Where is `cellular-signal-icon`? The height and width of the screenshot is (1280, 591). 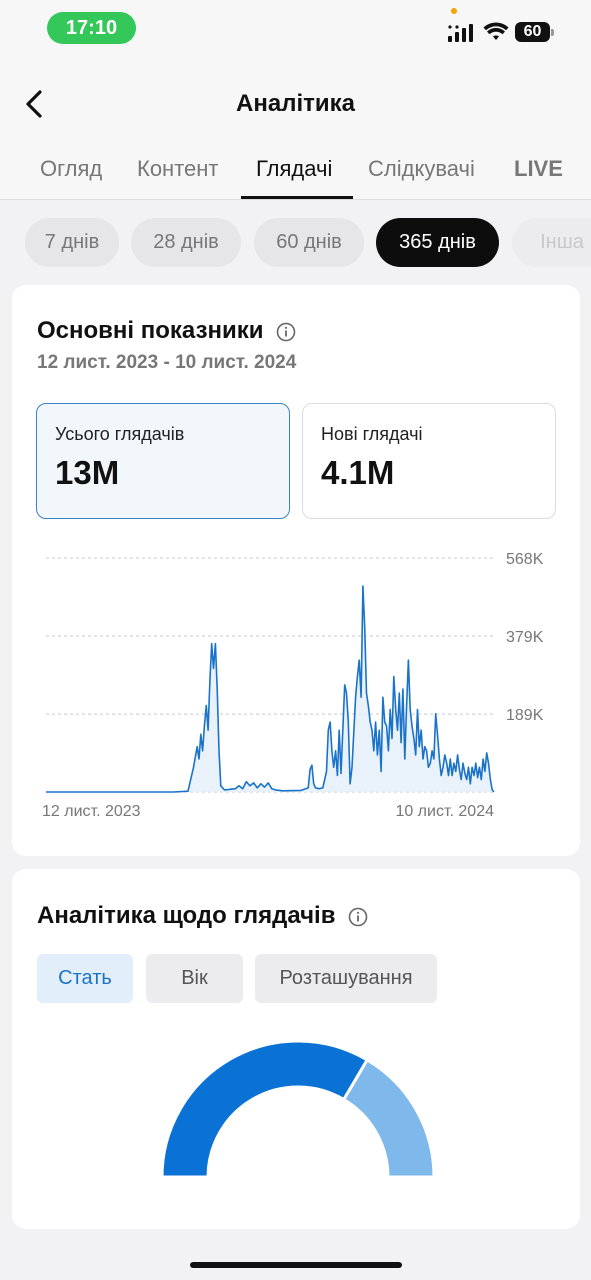
cellular-signal-icon is located at coordinates (460, 33).